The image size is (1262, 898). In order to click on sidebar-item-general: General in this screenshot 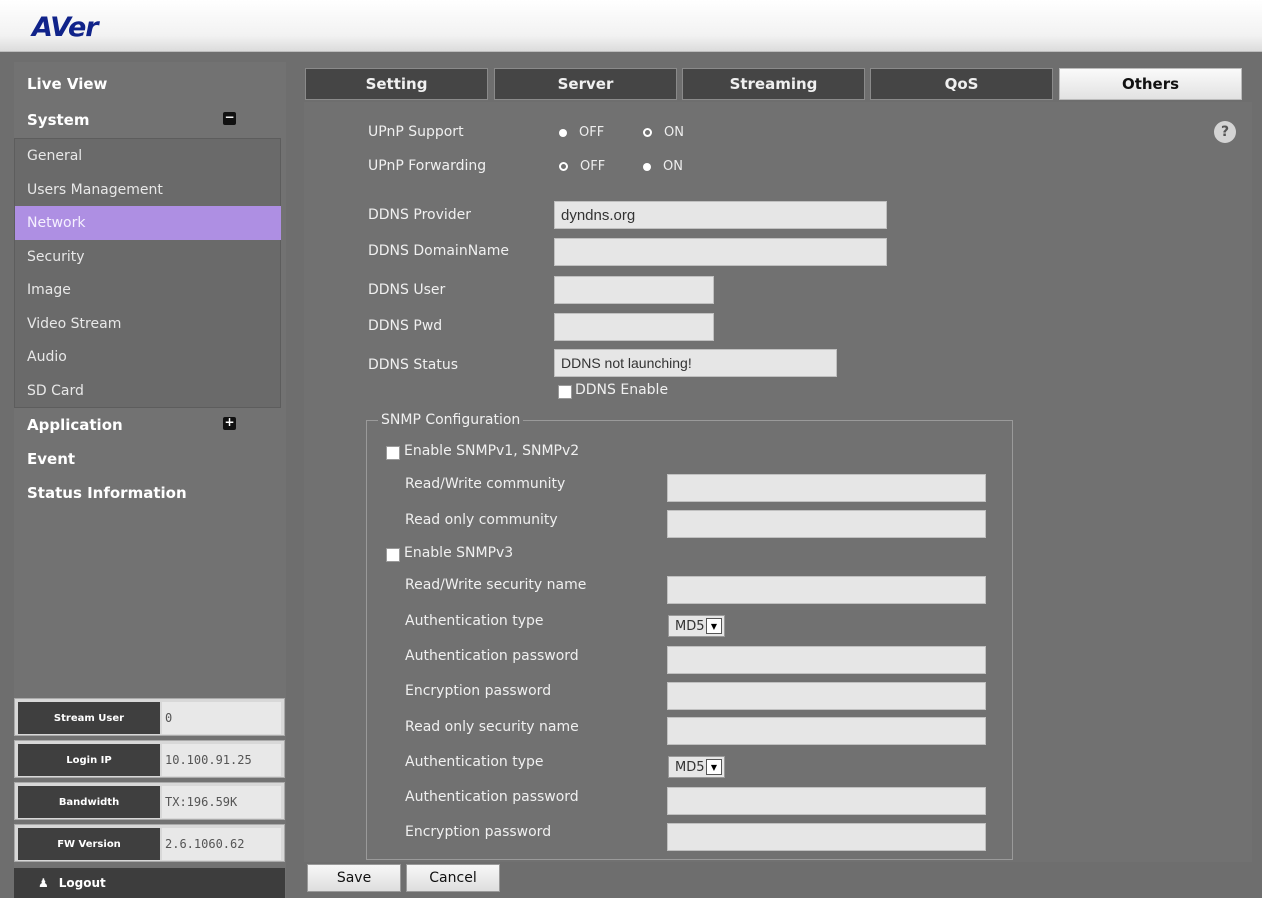, I will do `click(148, 156)`.